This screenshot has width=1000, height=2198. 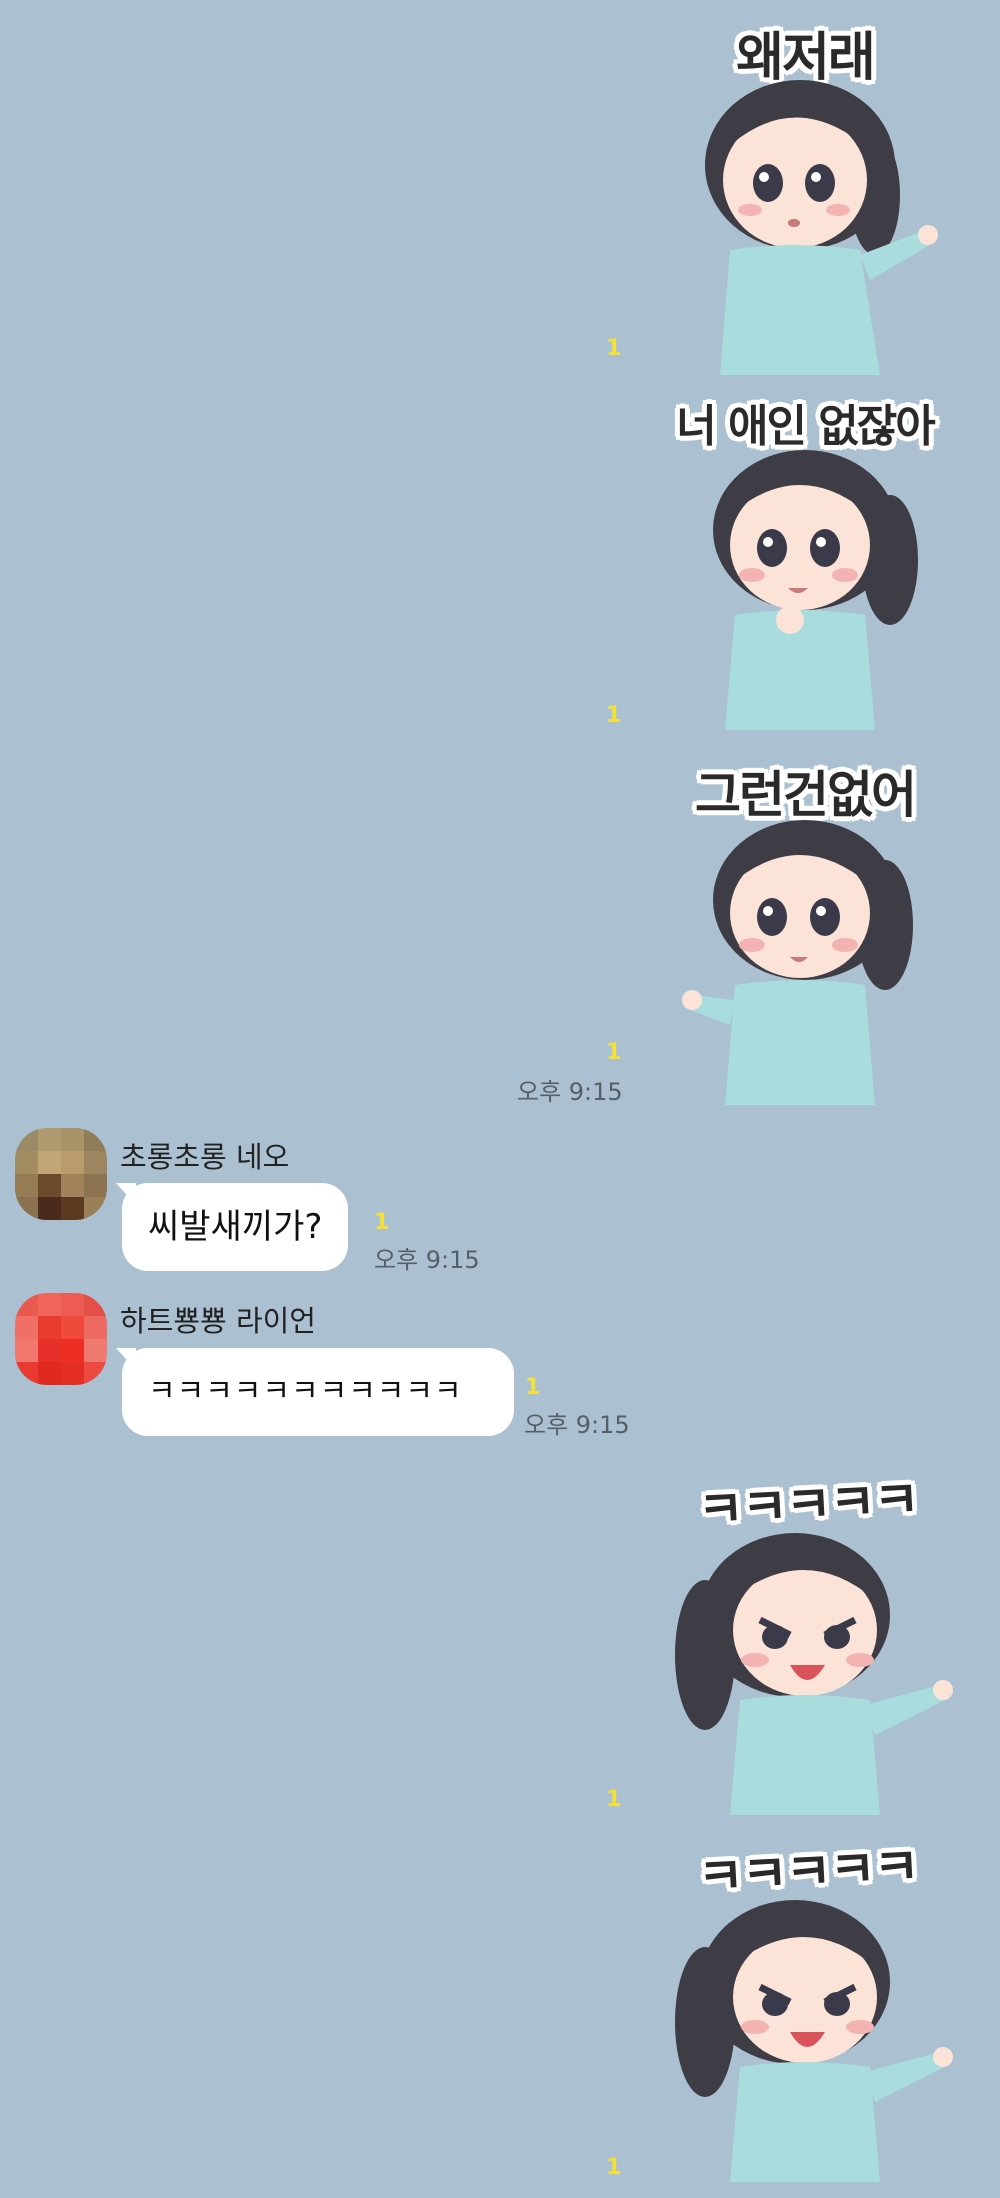 I want to click on sticker-message: 왜저래, so click(x=805, y=195).